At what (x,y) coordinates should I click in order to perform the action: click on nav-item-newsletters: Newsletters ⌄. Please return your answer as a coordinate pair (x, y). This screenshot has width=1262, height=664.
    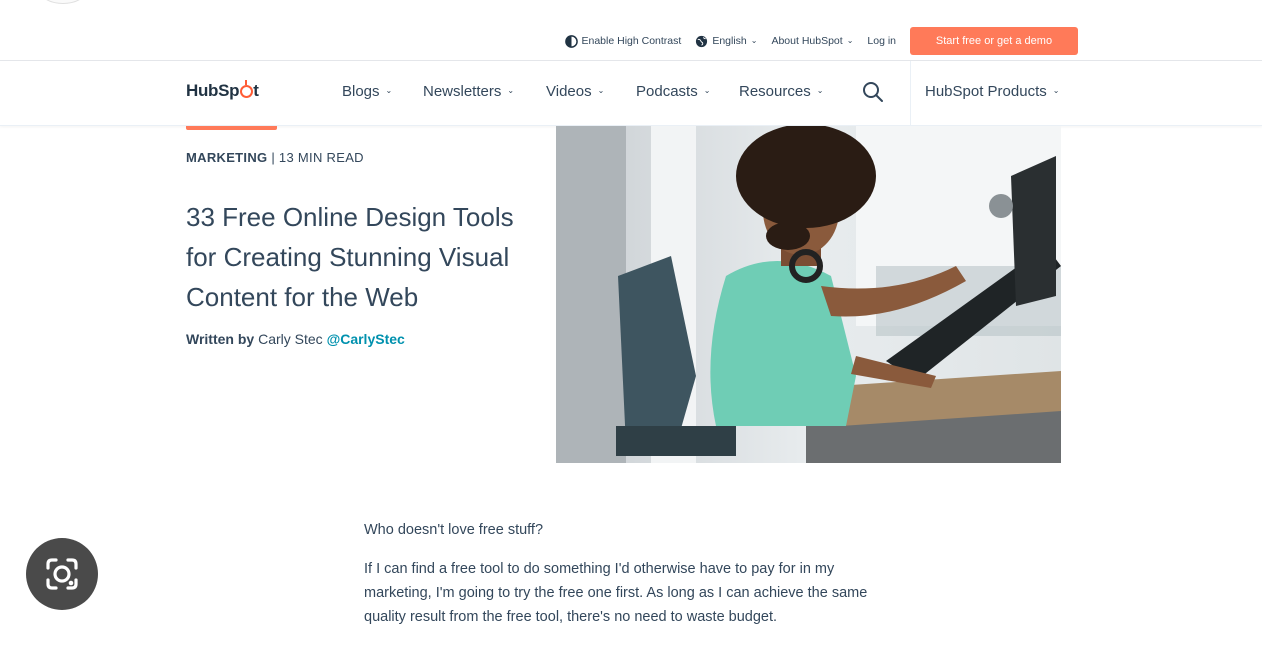
    Looking at the image, I should click on (468, 91).